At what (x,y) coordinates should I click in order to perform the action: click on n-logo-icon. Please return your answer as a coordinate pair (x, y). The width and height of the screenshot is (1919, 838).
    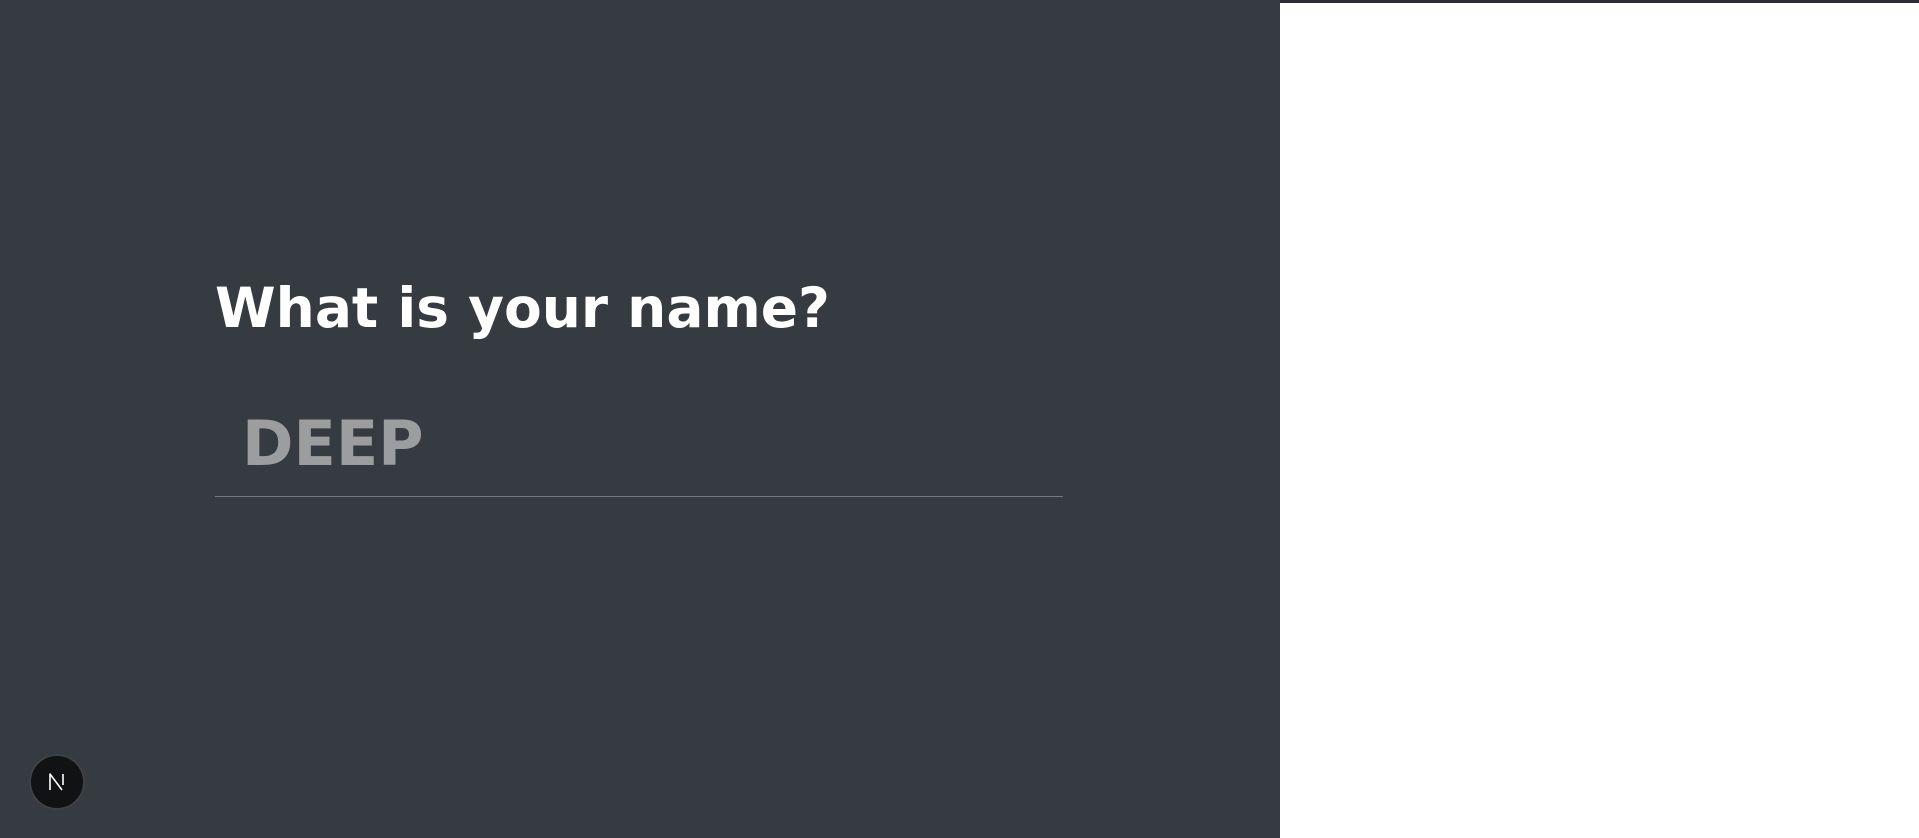
    Looking at the image, I should click on (56, 782).